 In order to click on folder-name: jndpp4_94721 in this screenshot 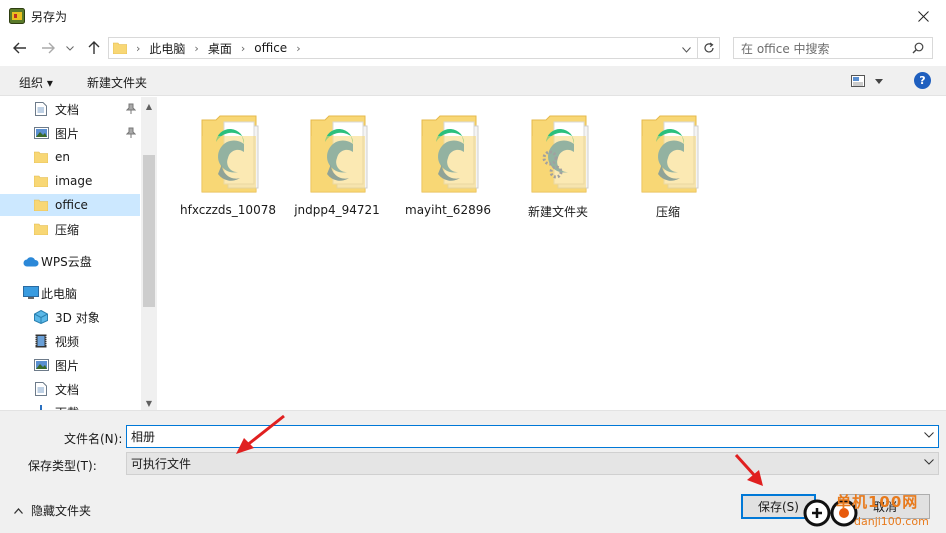, I will do `click(337, 210)`.